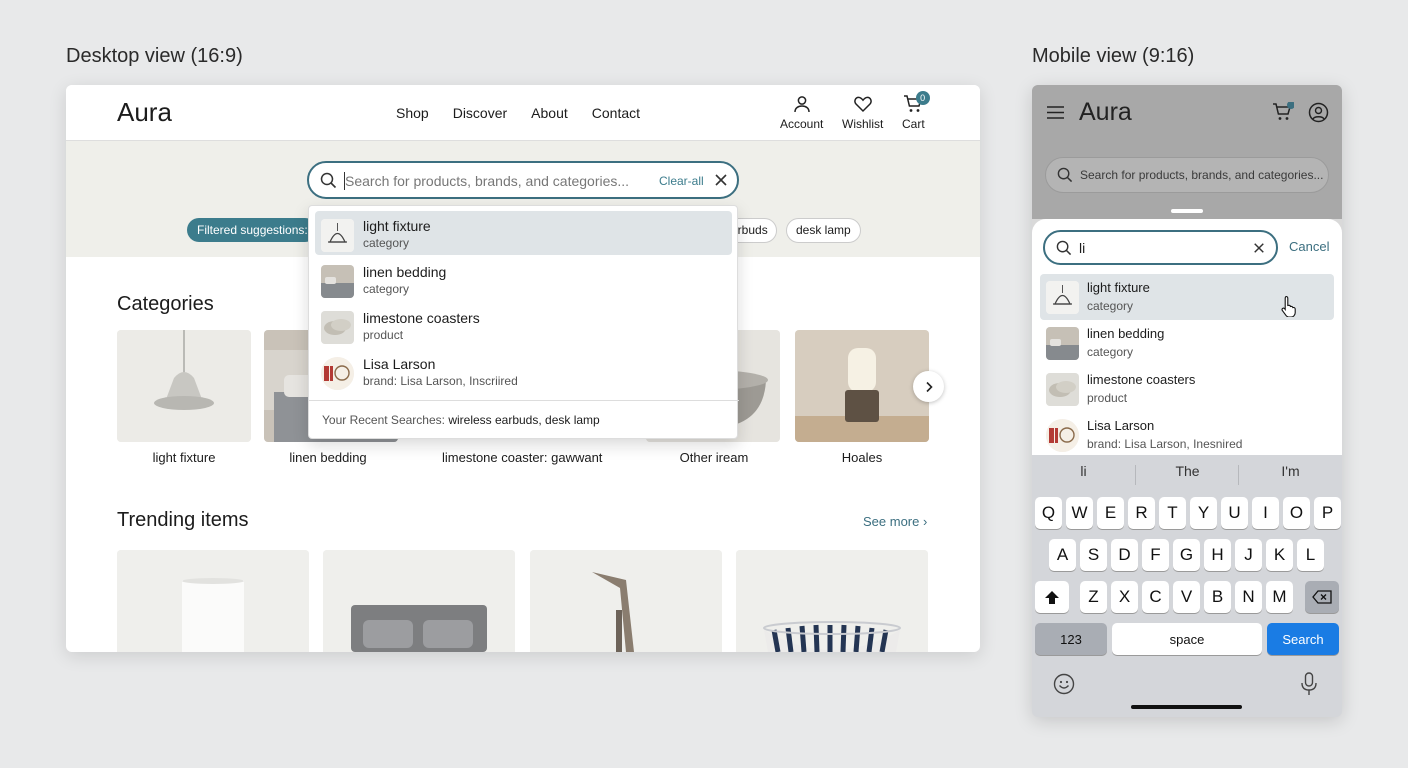 The image size is (1408, 768). Describe the element at coordinates (1187, 343) in the screenshot. I see `mobile-suggestion-item: linen bedding category` at that location.